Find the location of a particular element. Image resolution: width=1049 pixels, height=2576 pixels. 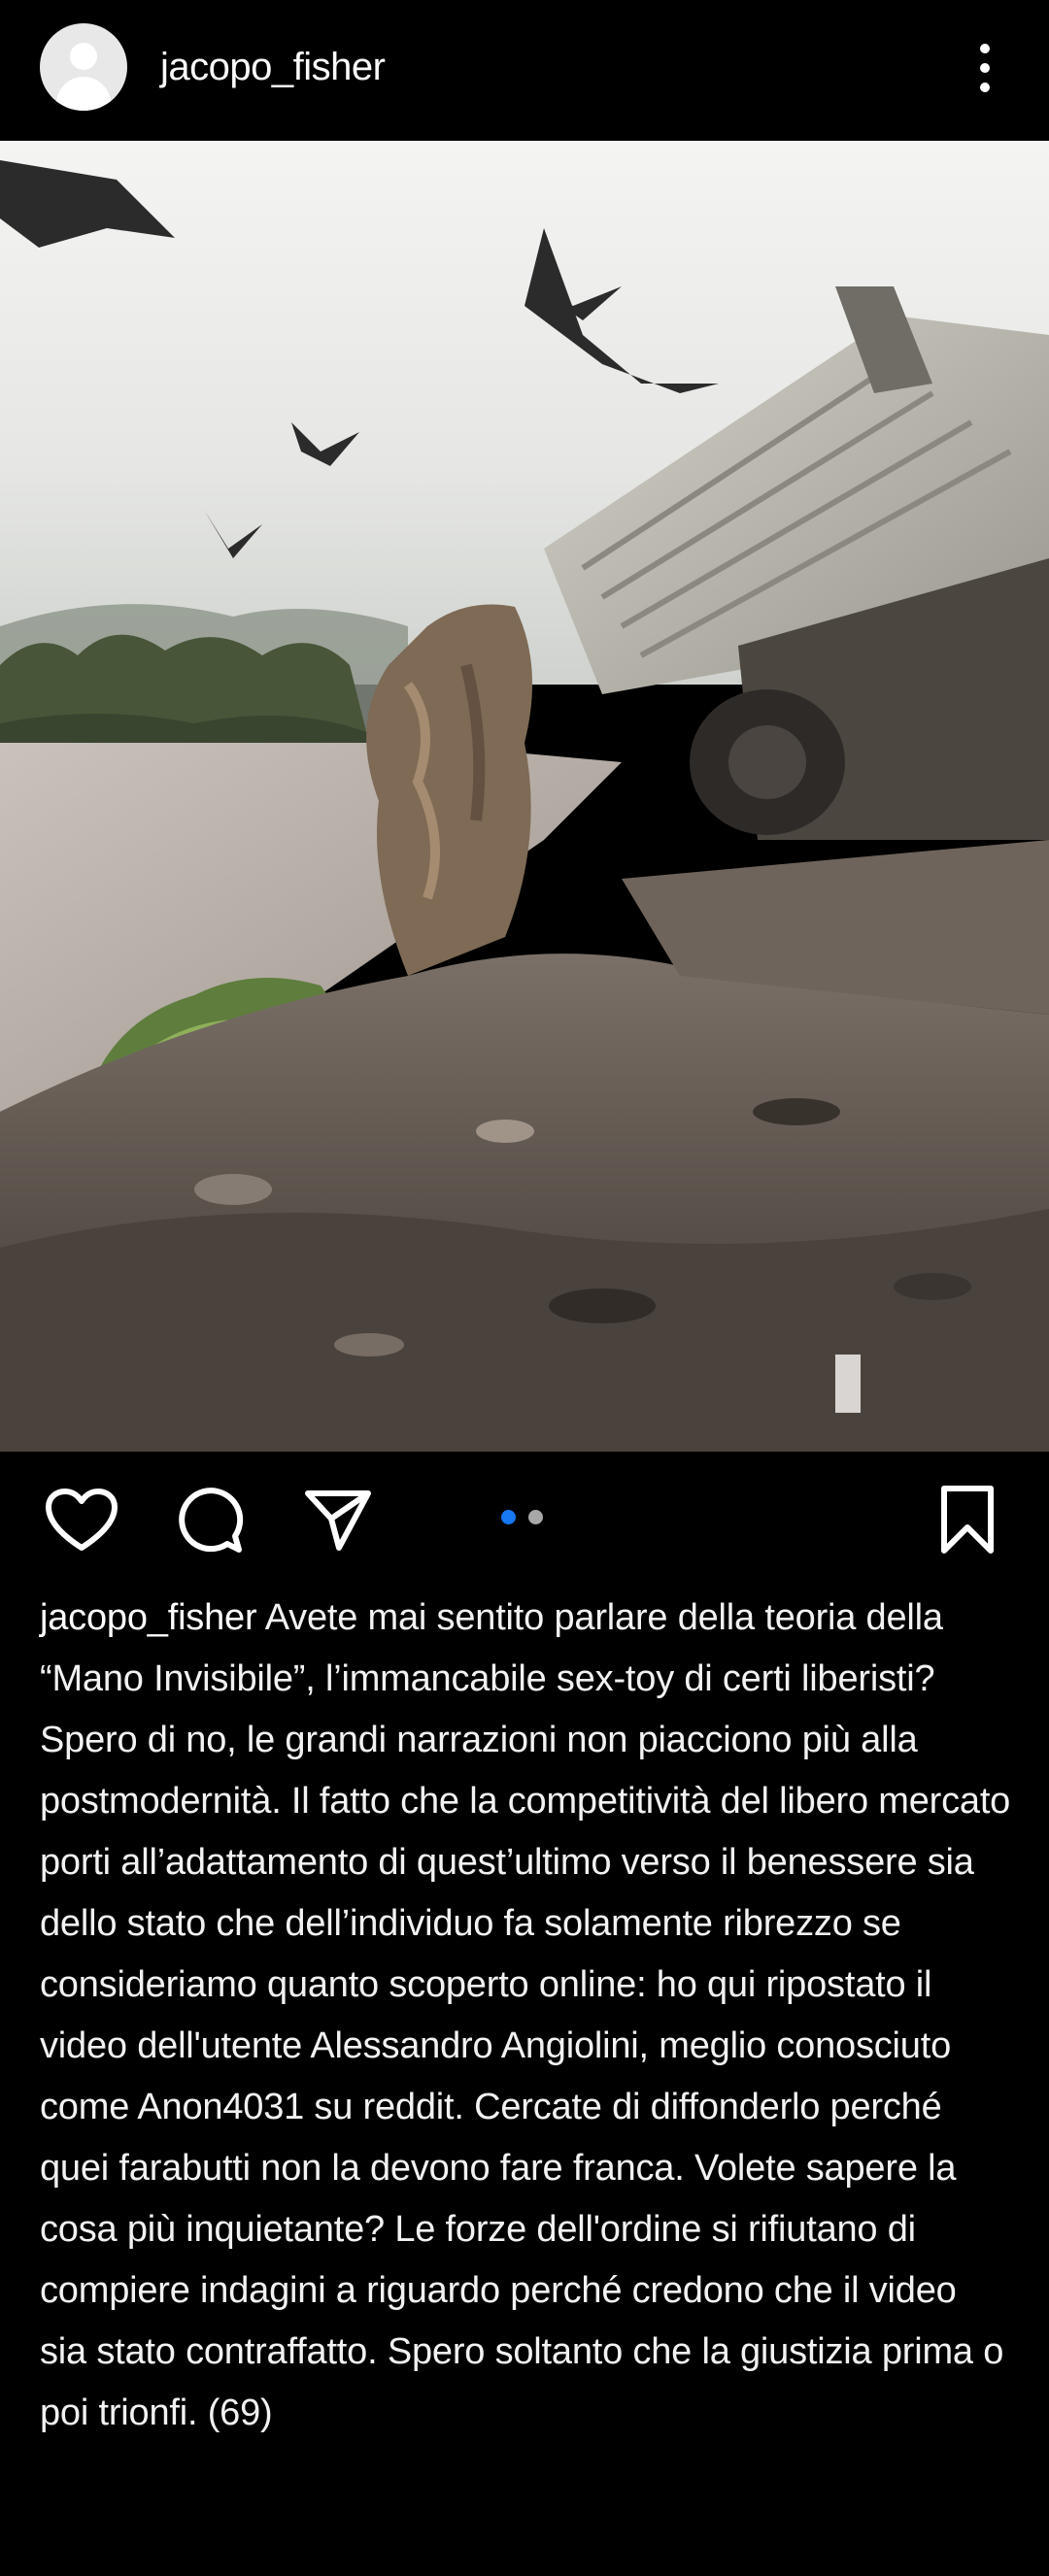

carousel-indicator is located at coordinates (523, 1518).